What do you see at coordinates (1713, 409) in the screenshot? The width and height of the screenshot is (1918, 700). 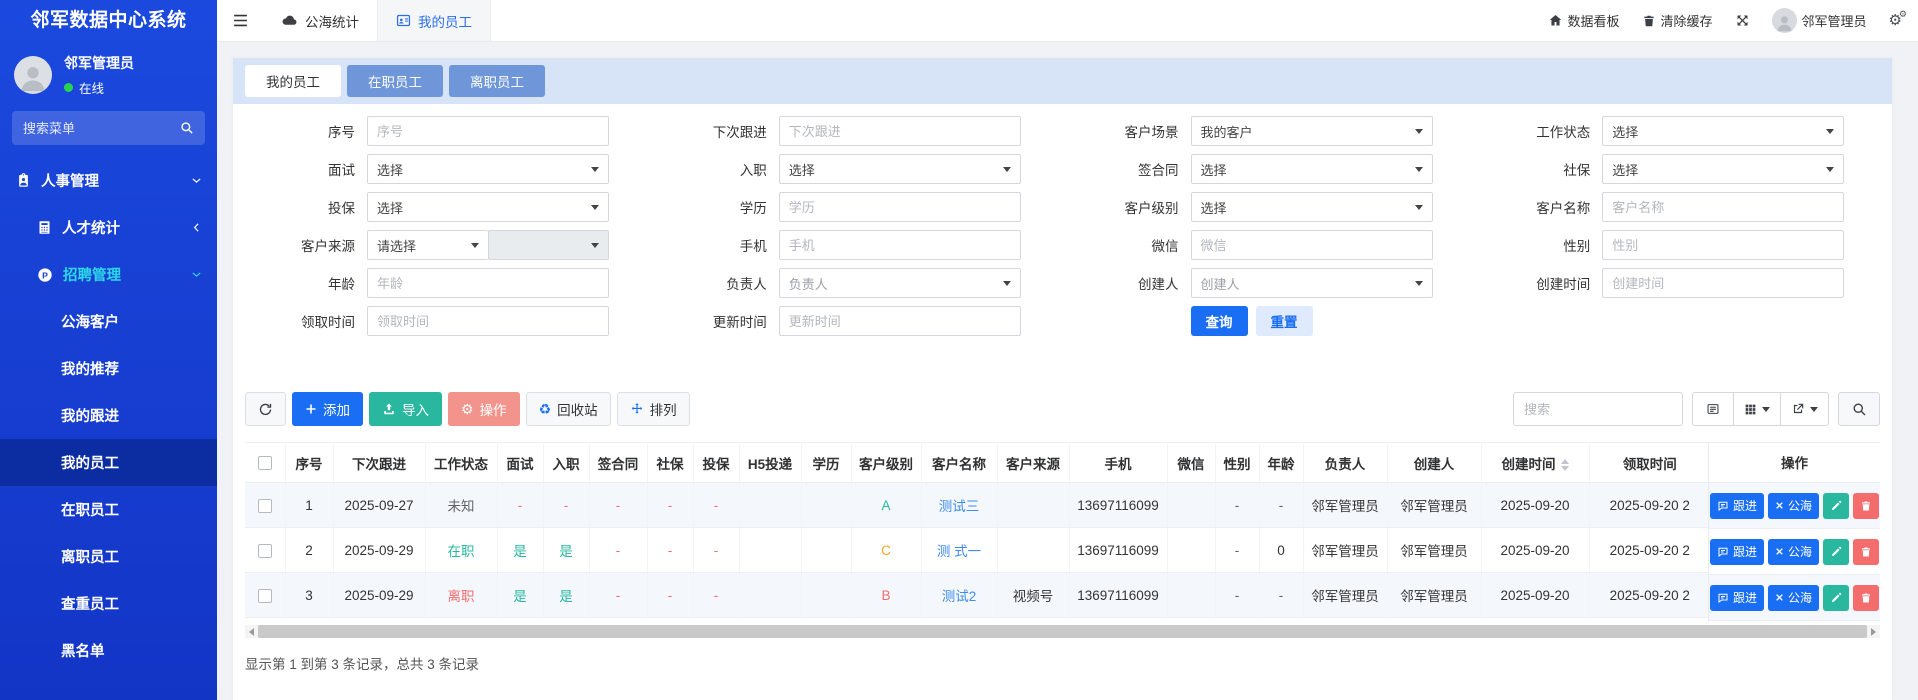 I see `detail-view-button` at bounding box center [1713, 409].